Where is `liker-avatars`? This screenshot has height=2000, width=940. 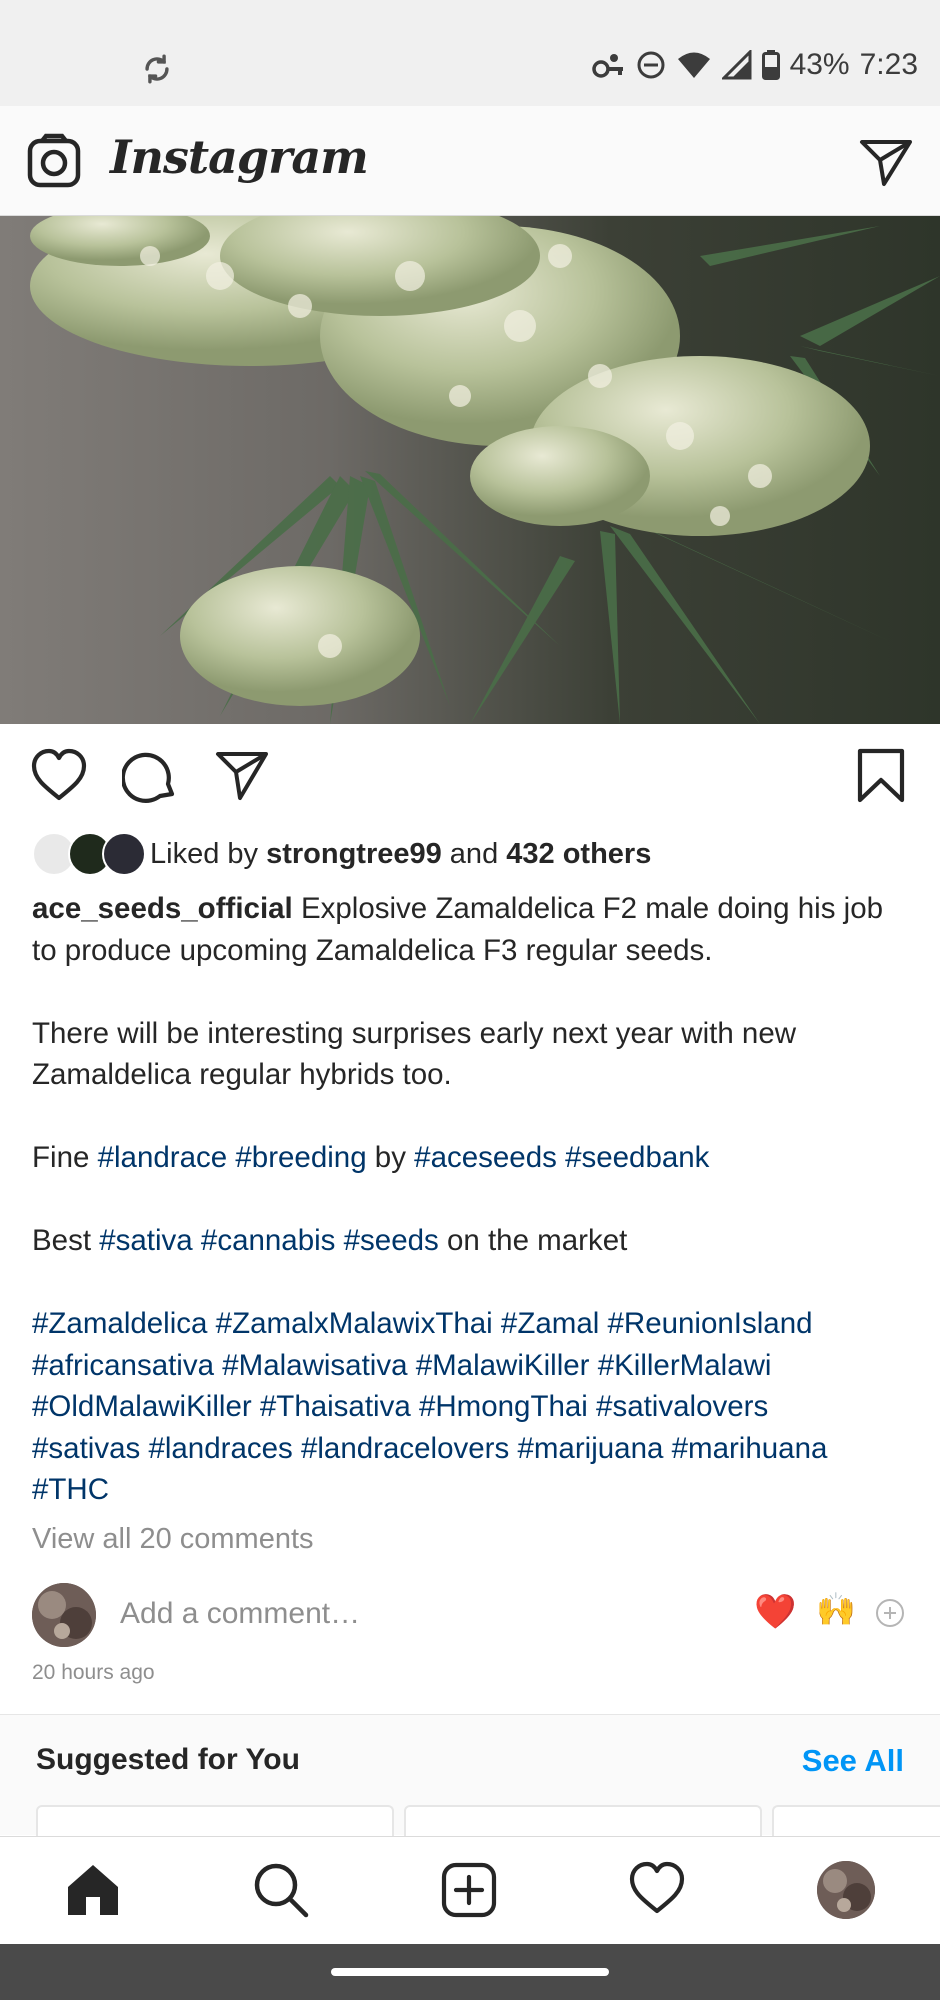 liker-avatars is located at coordinates (91, 854).